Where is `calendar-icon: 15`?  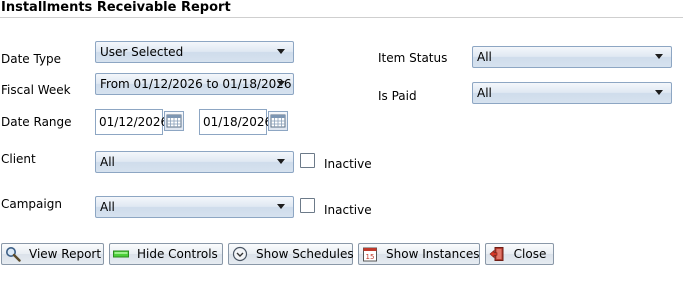 calendar-icon: 15 is located at coordinates (370, 254).